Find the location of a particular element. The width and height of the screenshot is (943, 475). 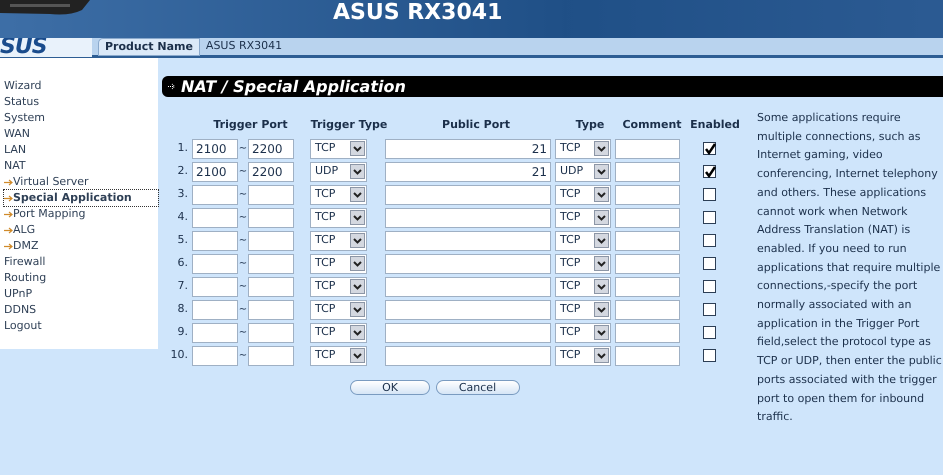

column-header: Public Port is located at coordinates (476, 125).